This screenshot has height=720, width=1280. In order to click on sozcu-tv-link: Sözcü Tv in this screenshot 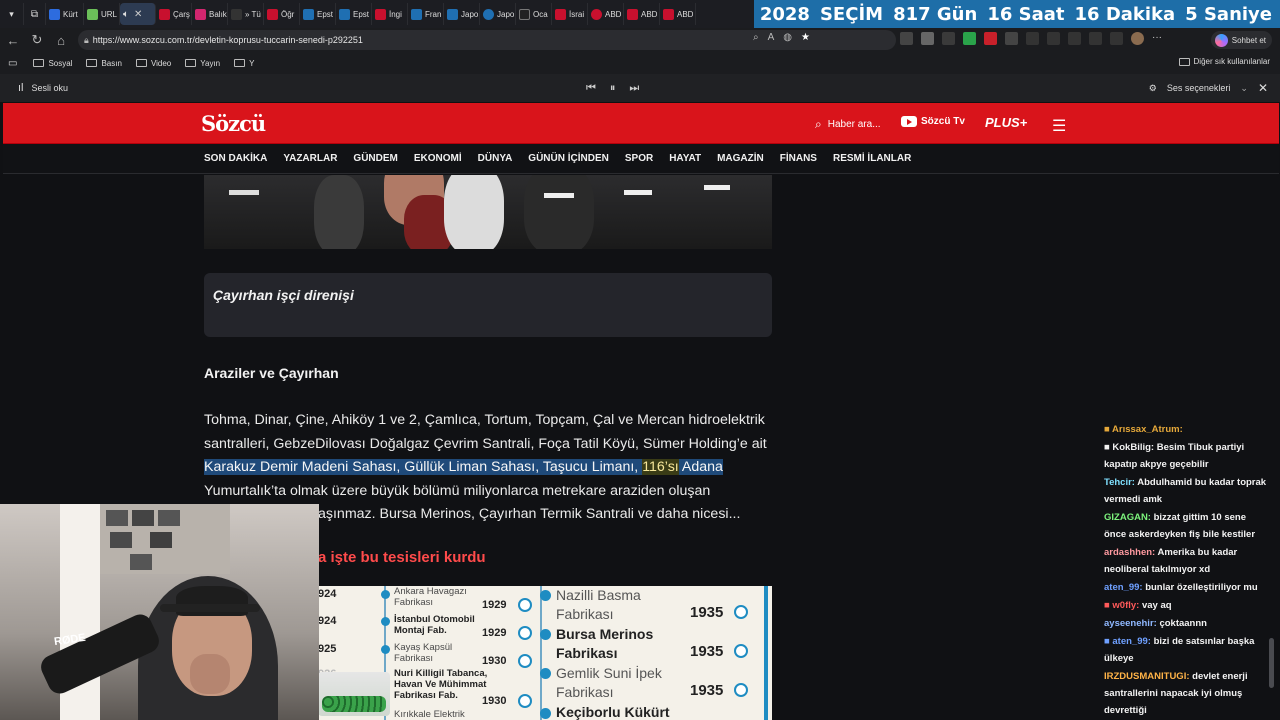, I will do `click(933, 121)`.